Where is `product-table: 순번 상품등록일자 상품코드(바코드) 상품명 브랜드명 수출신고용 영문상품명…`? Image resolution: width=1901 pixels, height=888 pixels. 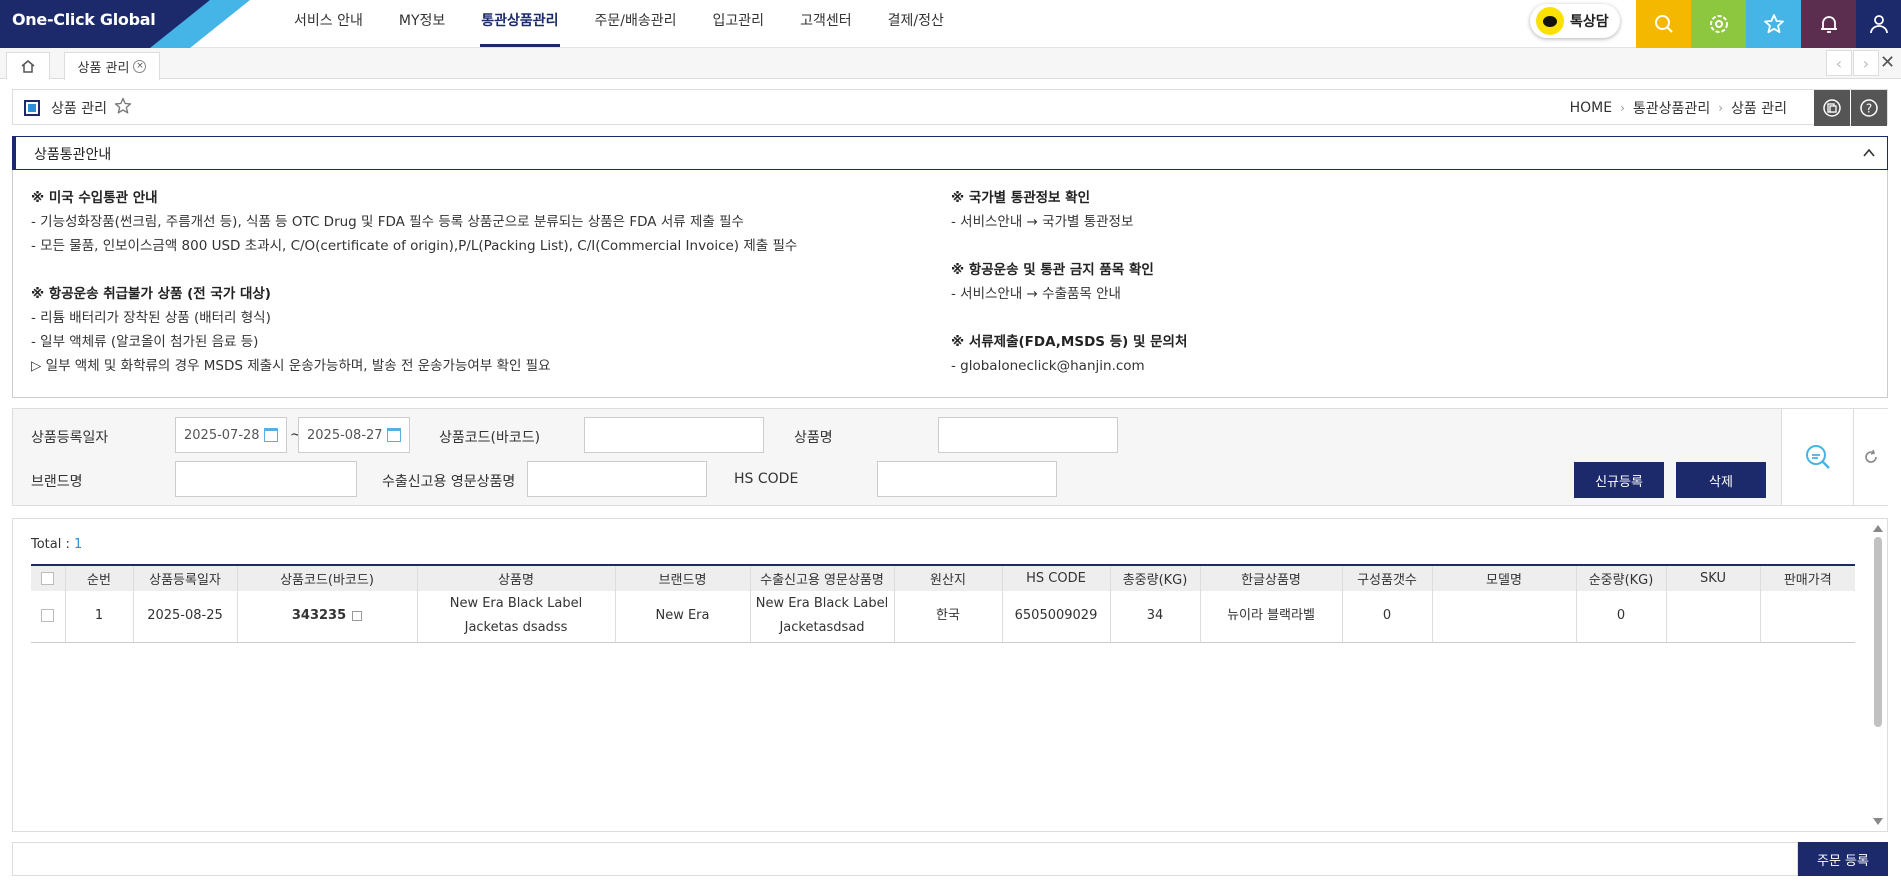 product-table: 순번 상품등록일자 상품코드(바코드) 상품명 브랜드명 수출신고용 영문상품명… is located at coordinates (943, 603).